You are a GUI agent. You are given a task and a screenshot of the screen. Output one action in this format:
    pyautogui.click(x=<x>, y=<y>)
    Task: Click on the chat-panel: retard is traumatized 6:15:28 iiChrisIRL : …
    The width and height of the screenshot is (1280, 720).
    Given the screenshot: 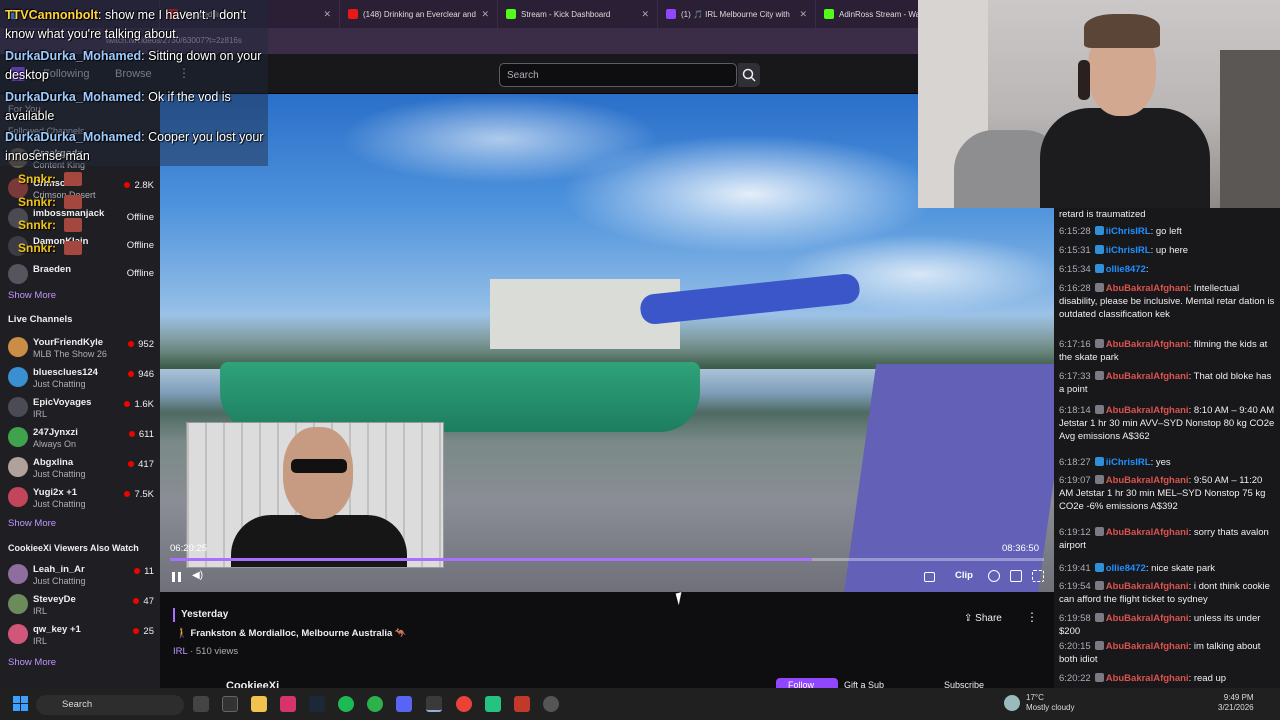 What is the action you would take?
    pyautogui.click(x=1167, y=448)
    